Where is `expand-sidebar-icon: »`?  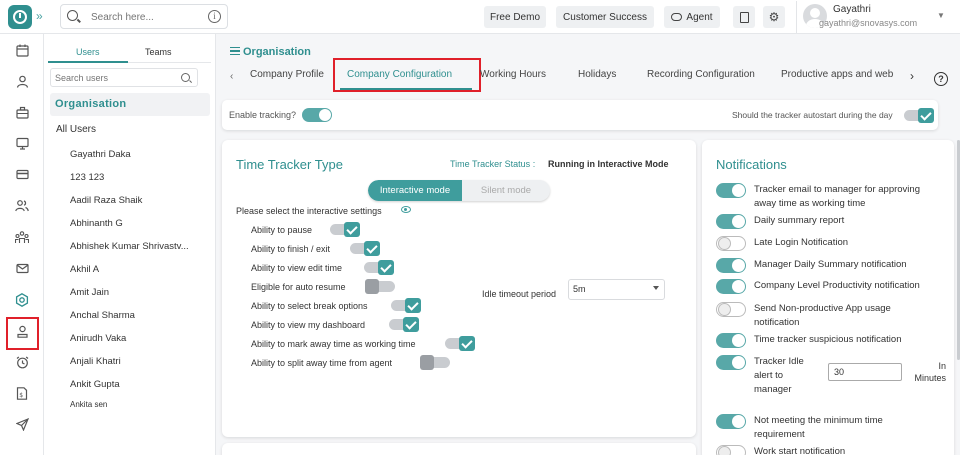 expand-sidebar-icon: » is located at coordinates (39, 16).